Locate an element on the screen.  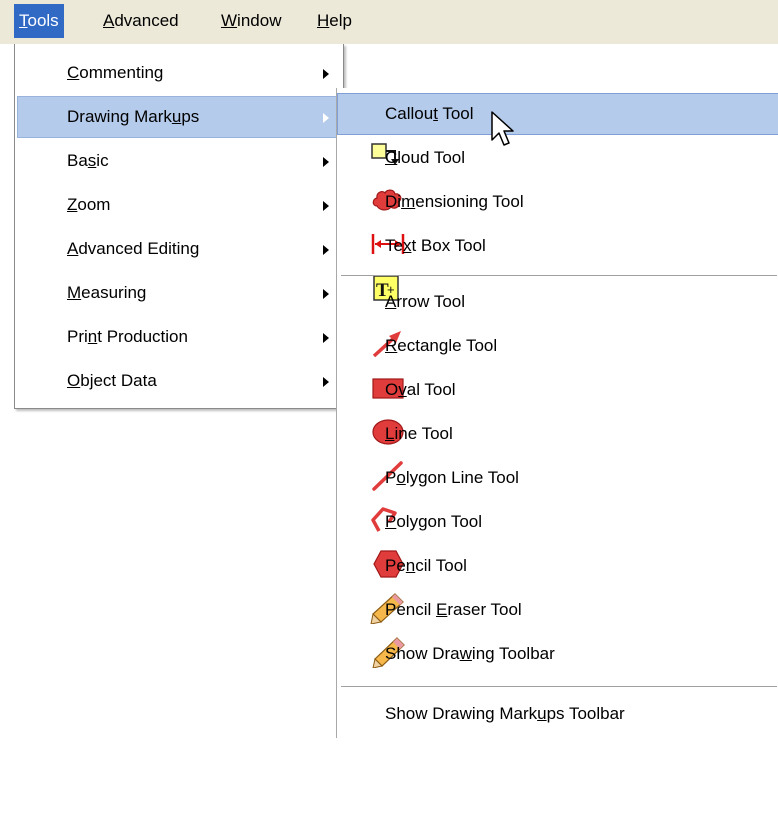
dimensioning-tool-icon is located at coordinates (373, 220).